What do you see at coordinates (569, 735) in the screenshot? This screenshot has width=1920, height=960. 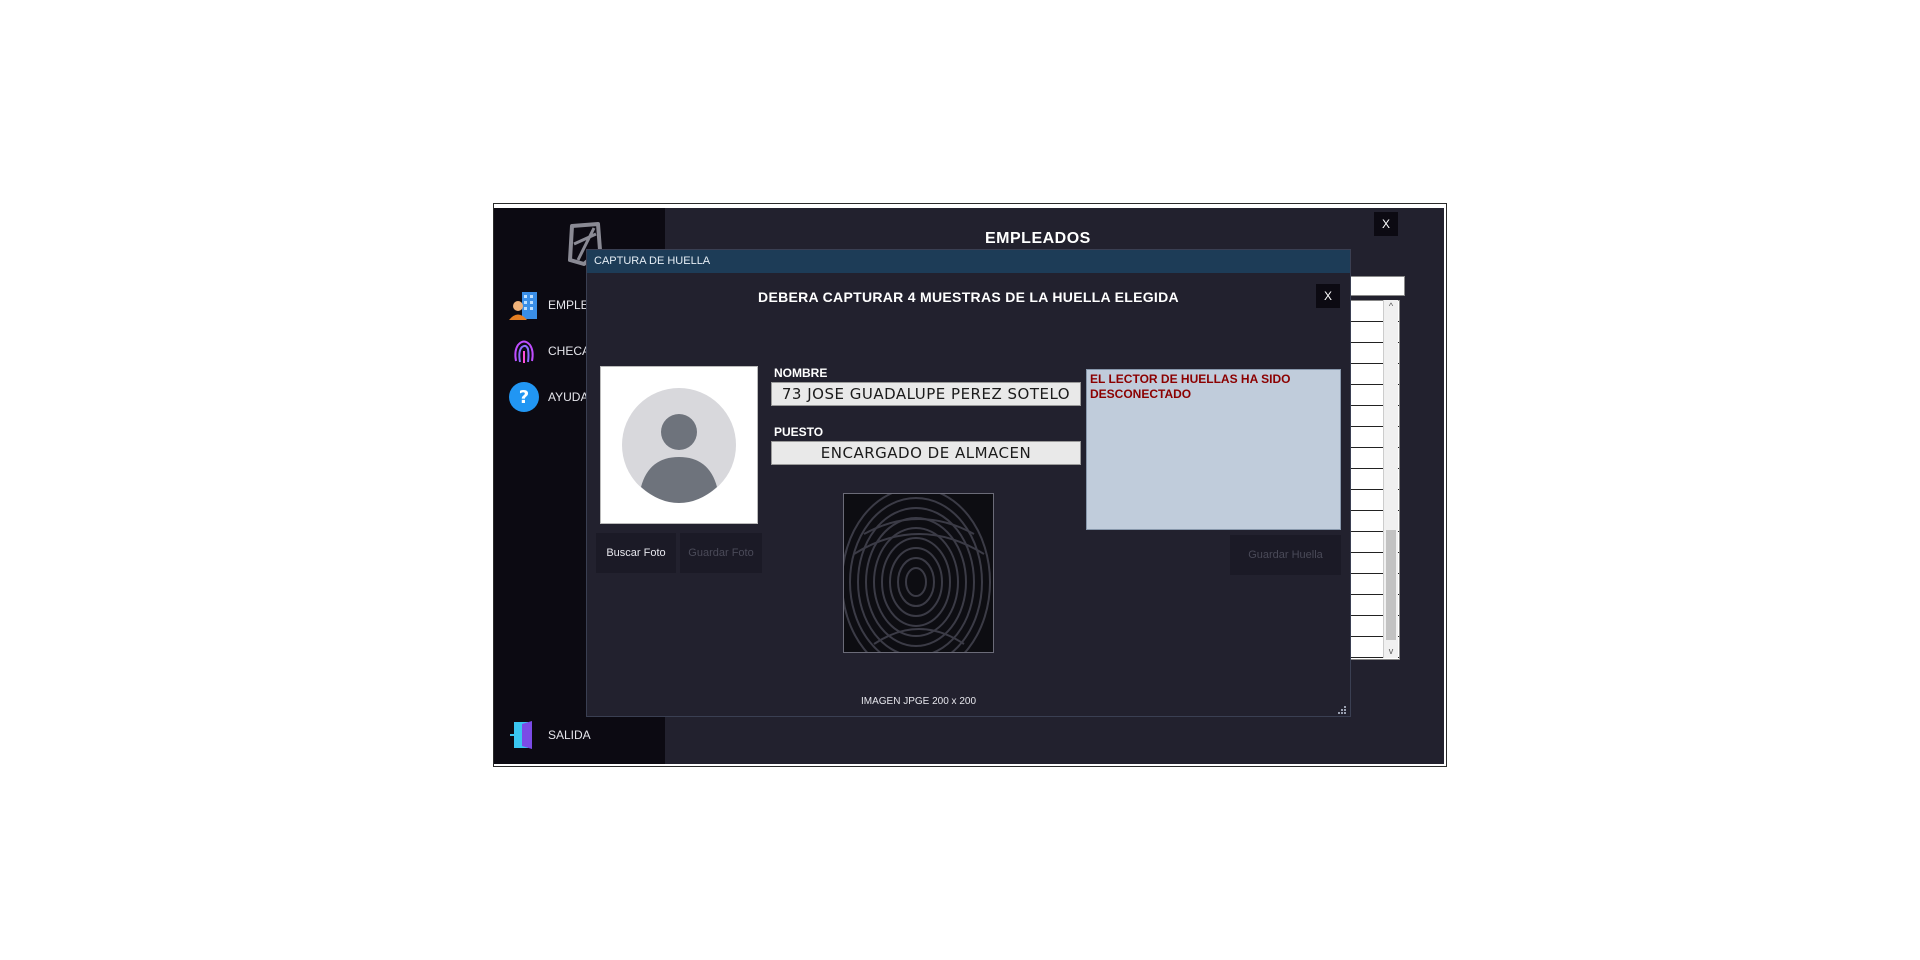 I see `sidebar-item-label: SALIDA` at bounding box center [569, 735].